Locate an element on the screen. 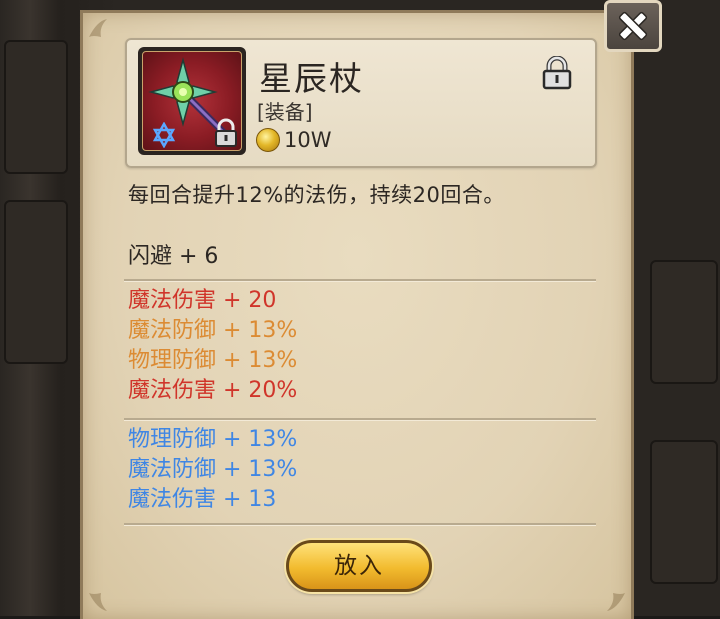 The height and width of the screenshot is (619, 720). bonus-stat: 魔法伤害 + 20% is located at coordinates (213, 390).